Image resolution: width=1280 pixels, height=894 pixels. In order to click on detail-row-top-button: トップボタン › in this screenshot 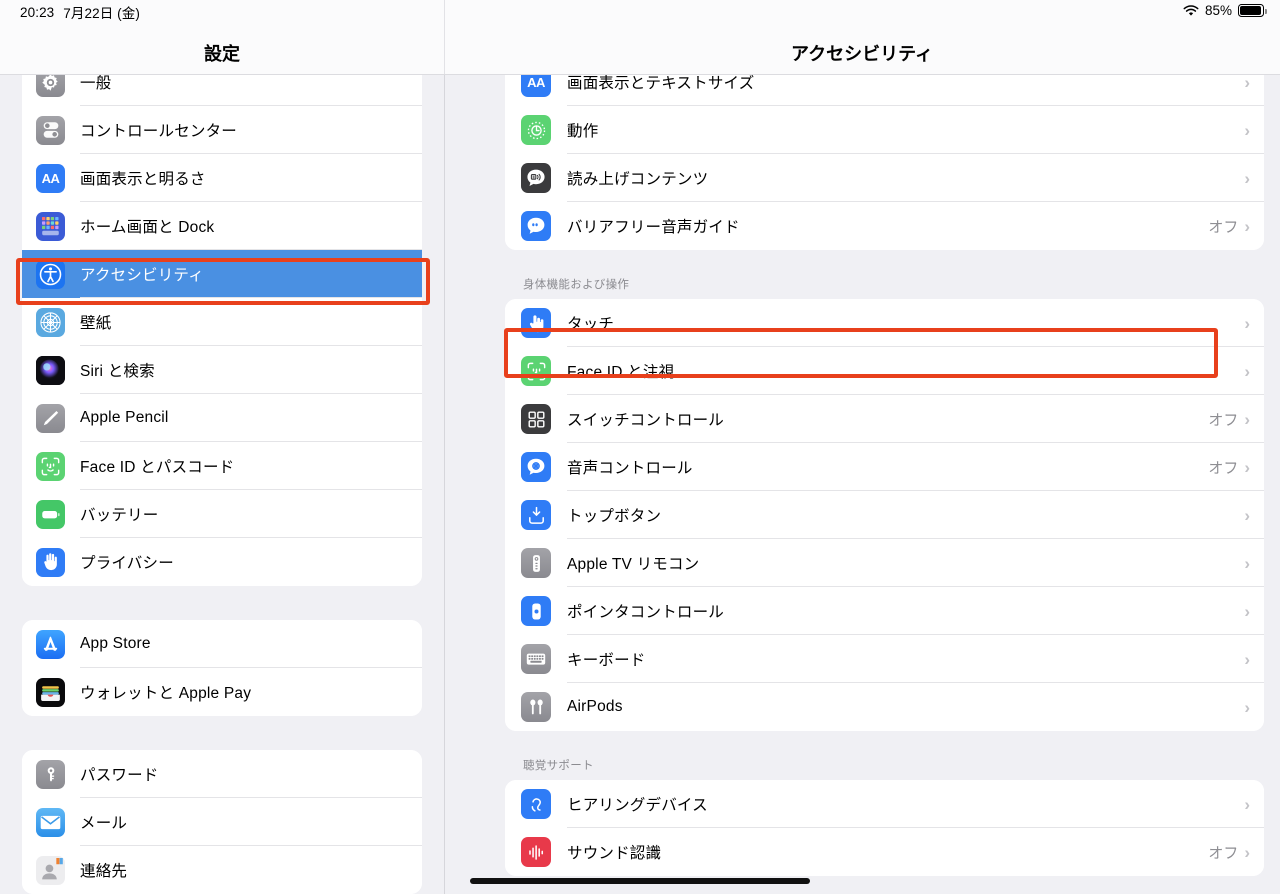, I will do `click(884, 515)`.